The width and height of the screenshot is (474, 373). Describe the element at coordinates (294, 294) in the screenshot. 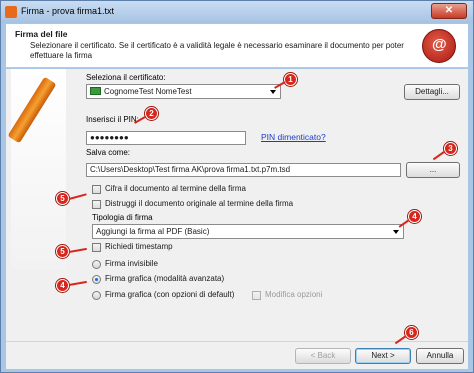

I see `modify-options-label: Modifica opzioni` at that location.